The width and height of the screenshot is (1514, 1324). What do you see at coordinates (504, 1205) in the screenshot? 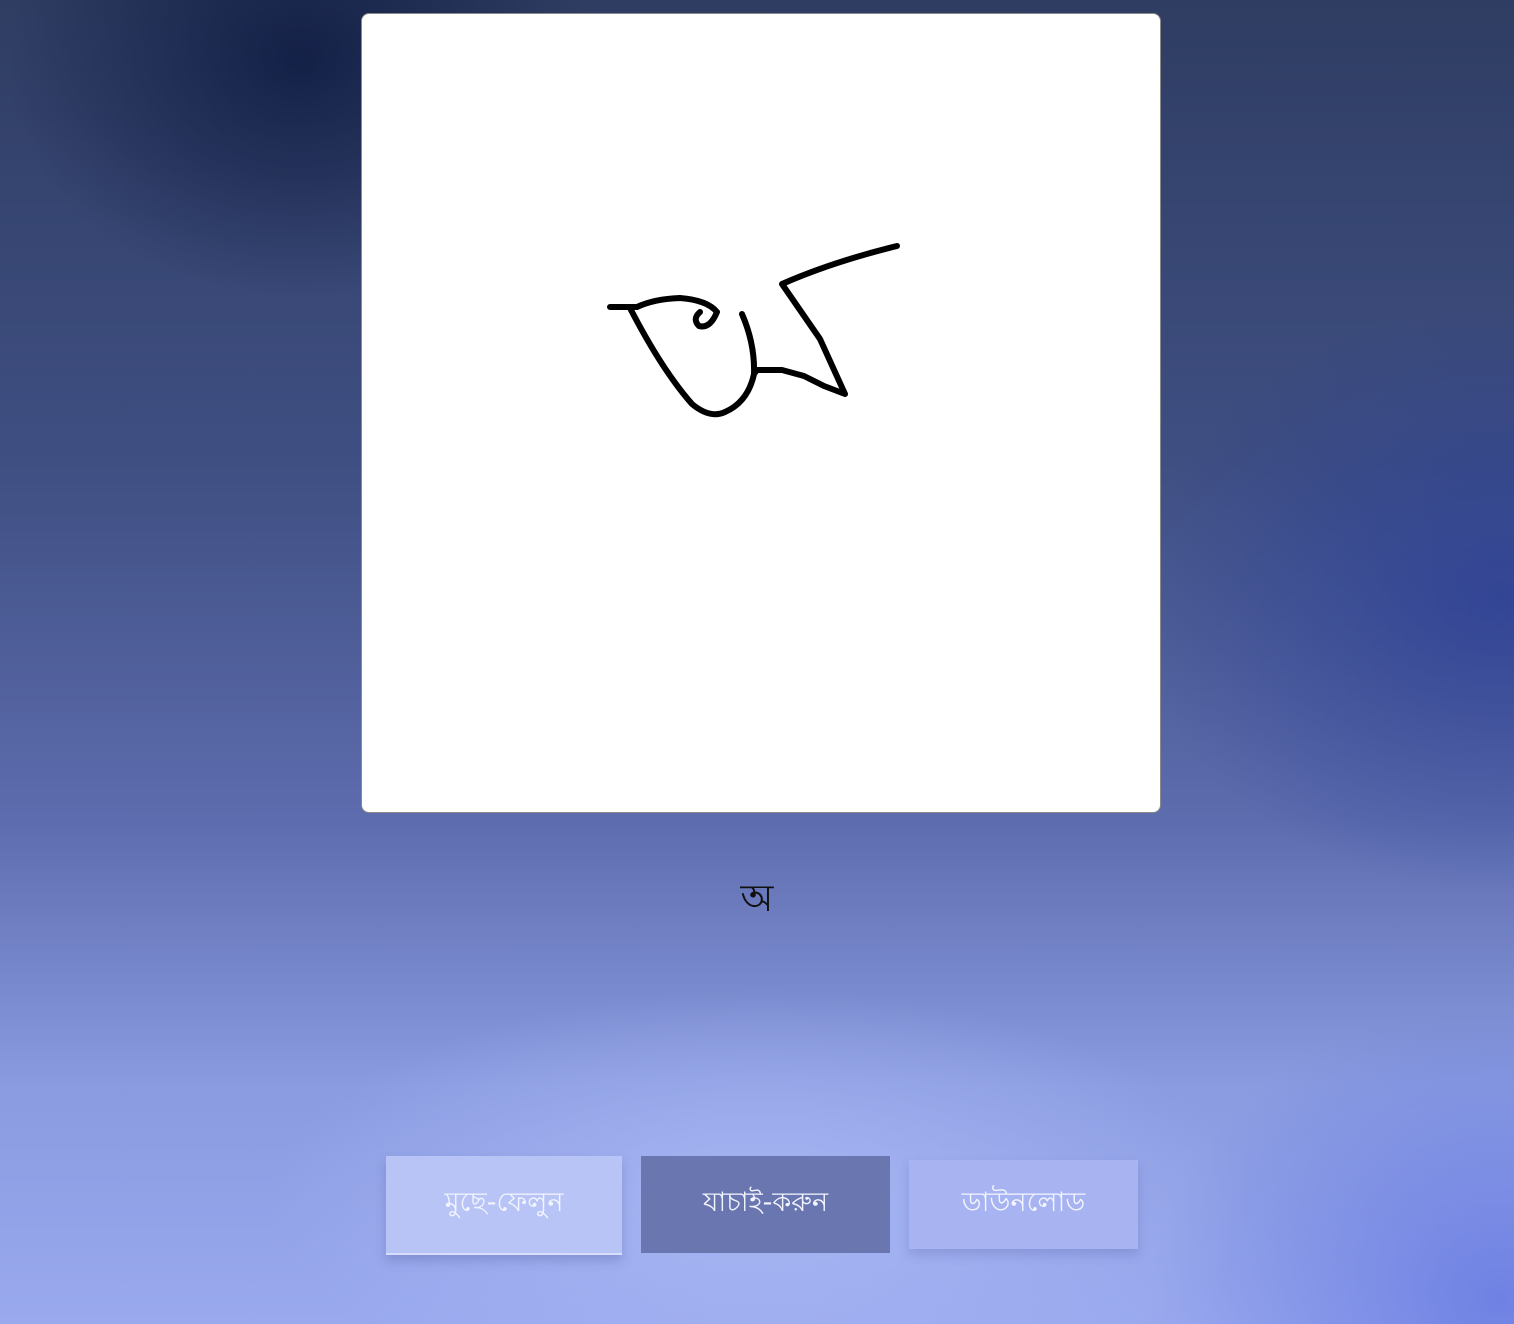
I see `clear-button: মুছে-ফেলুন` at bounding box center [504, 1205].